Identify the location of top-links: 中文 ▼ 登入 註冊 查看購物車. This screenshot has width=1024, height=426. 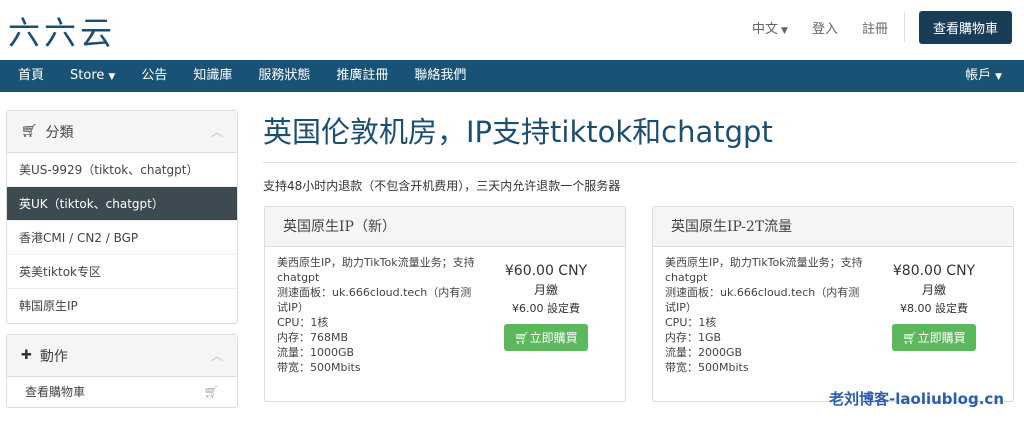
(870, 27).